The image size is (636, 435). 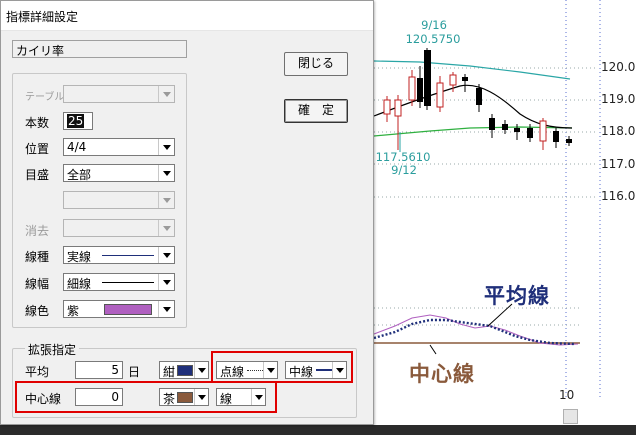 I want to click on navy-color-swatch, so click(x=185, y=370).